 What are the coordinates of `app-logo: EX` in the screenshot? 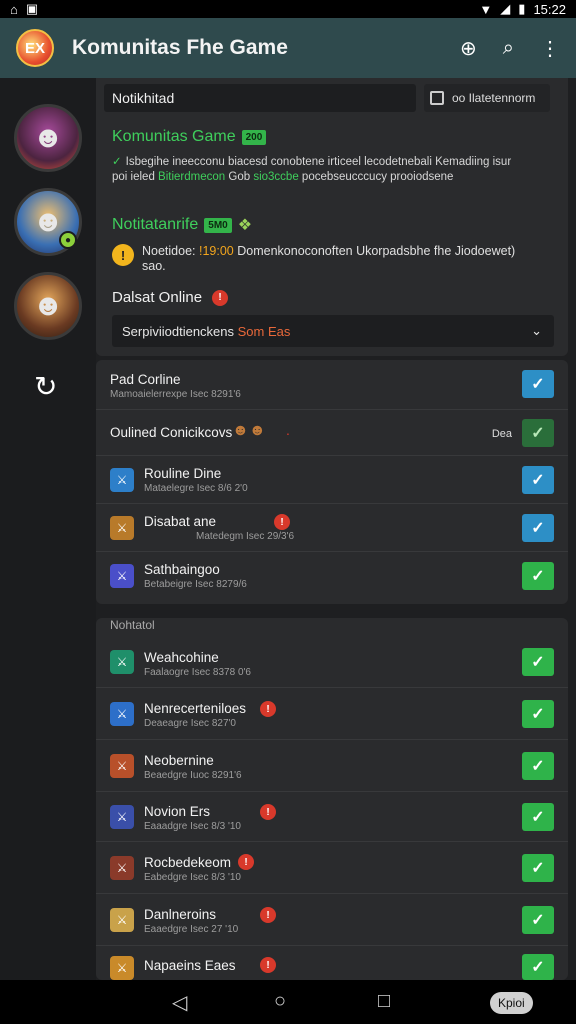 It's located at (35, 48).